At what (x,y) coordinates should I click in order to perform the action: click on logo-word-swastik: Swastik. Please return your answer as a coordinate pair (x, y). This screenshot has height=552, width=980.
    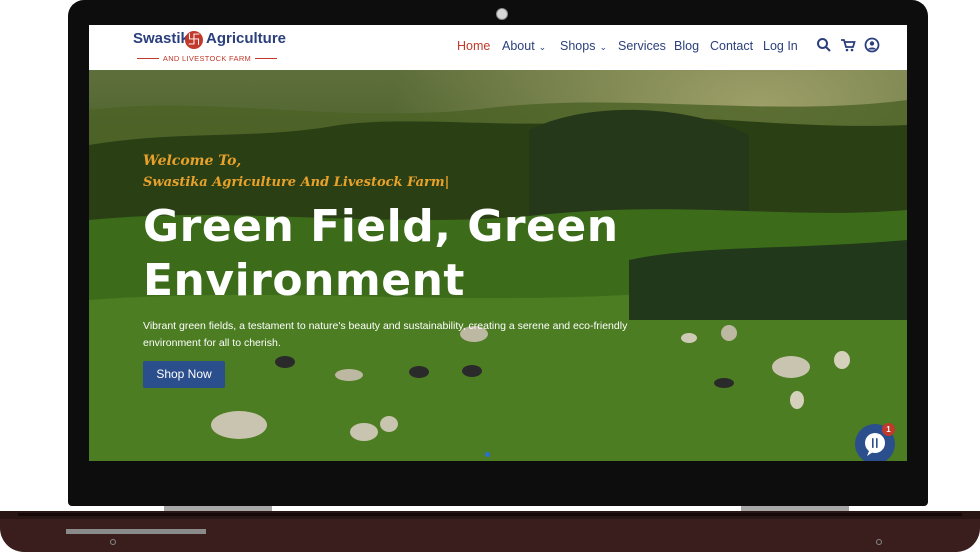
    Looking at the image, I should click on (161, 38).